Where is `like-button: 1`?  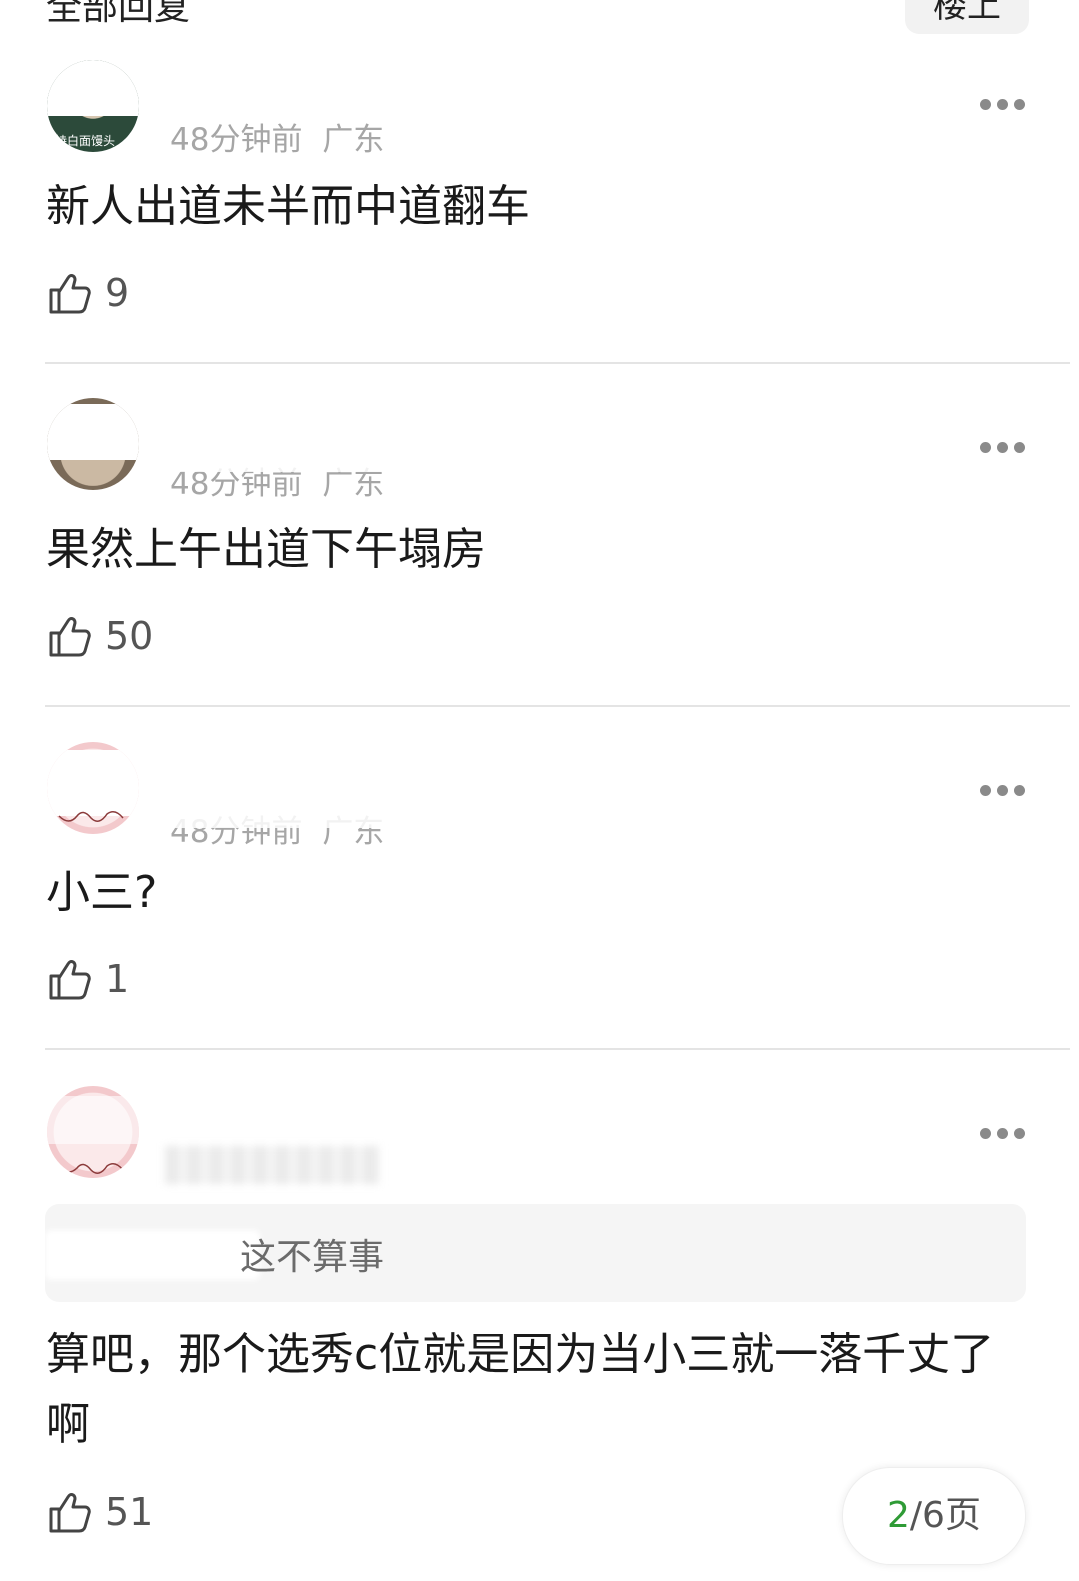 like-button: 1 is located at coordinates (88, 979).